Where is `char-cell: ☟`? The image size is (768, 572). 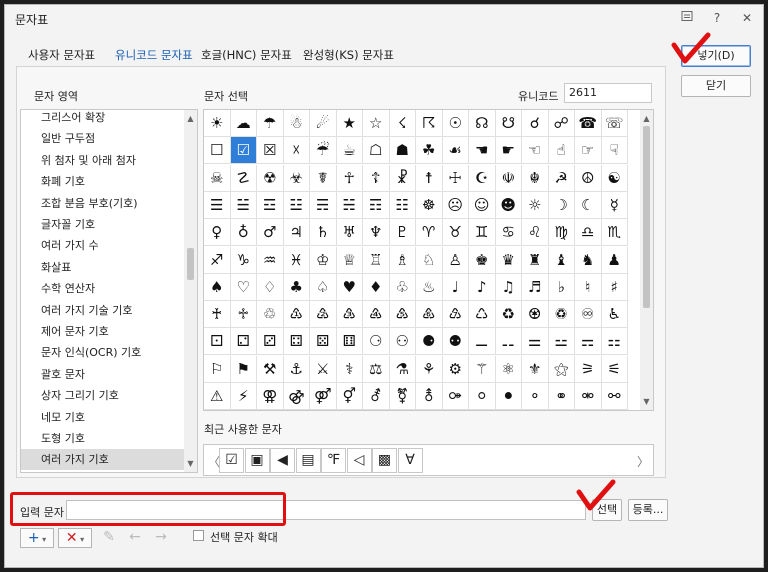
char-cell: ☟ is located at coordinates (614, 151).